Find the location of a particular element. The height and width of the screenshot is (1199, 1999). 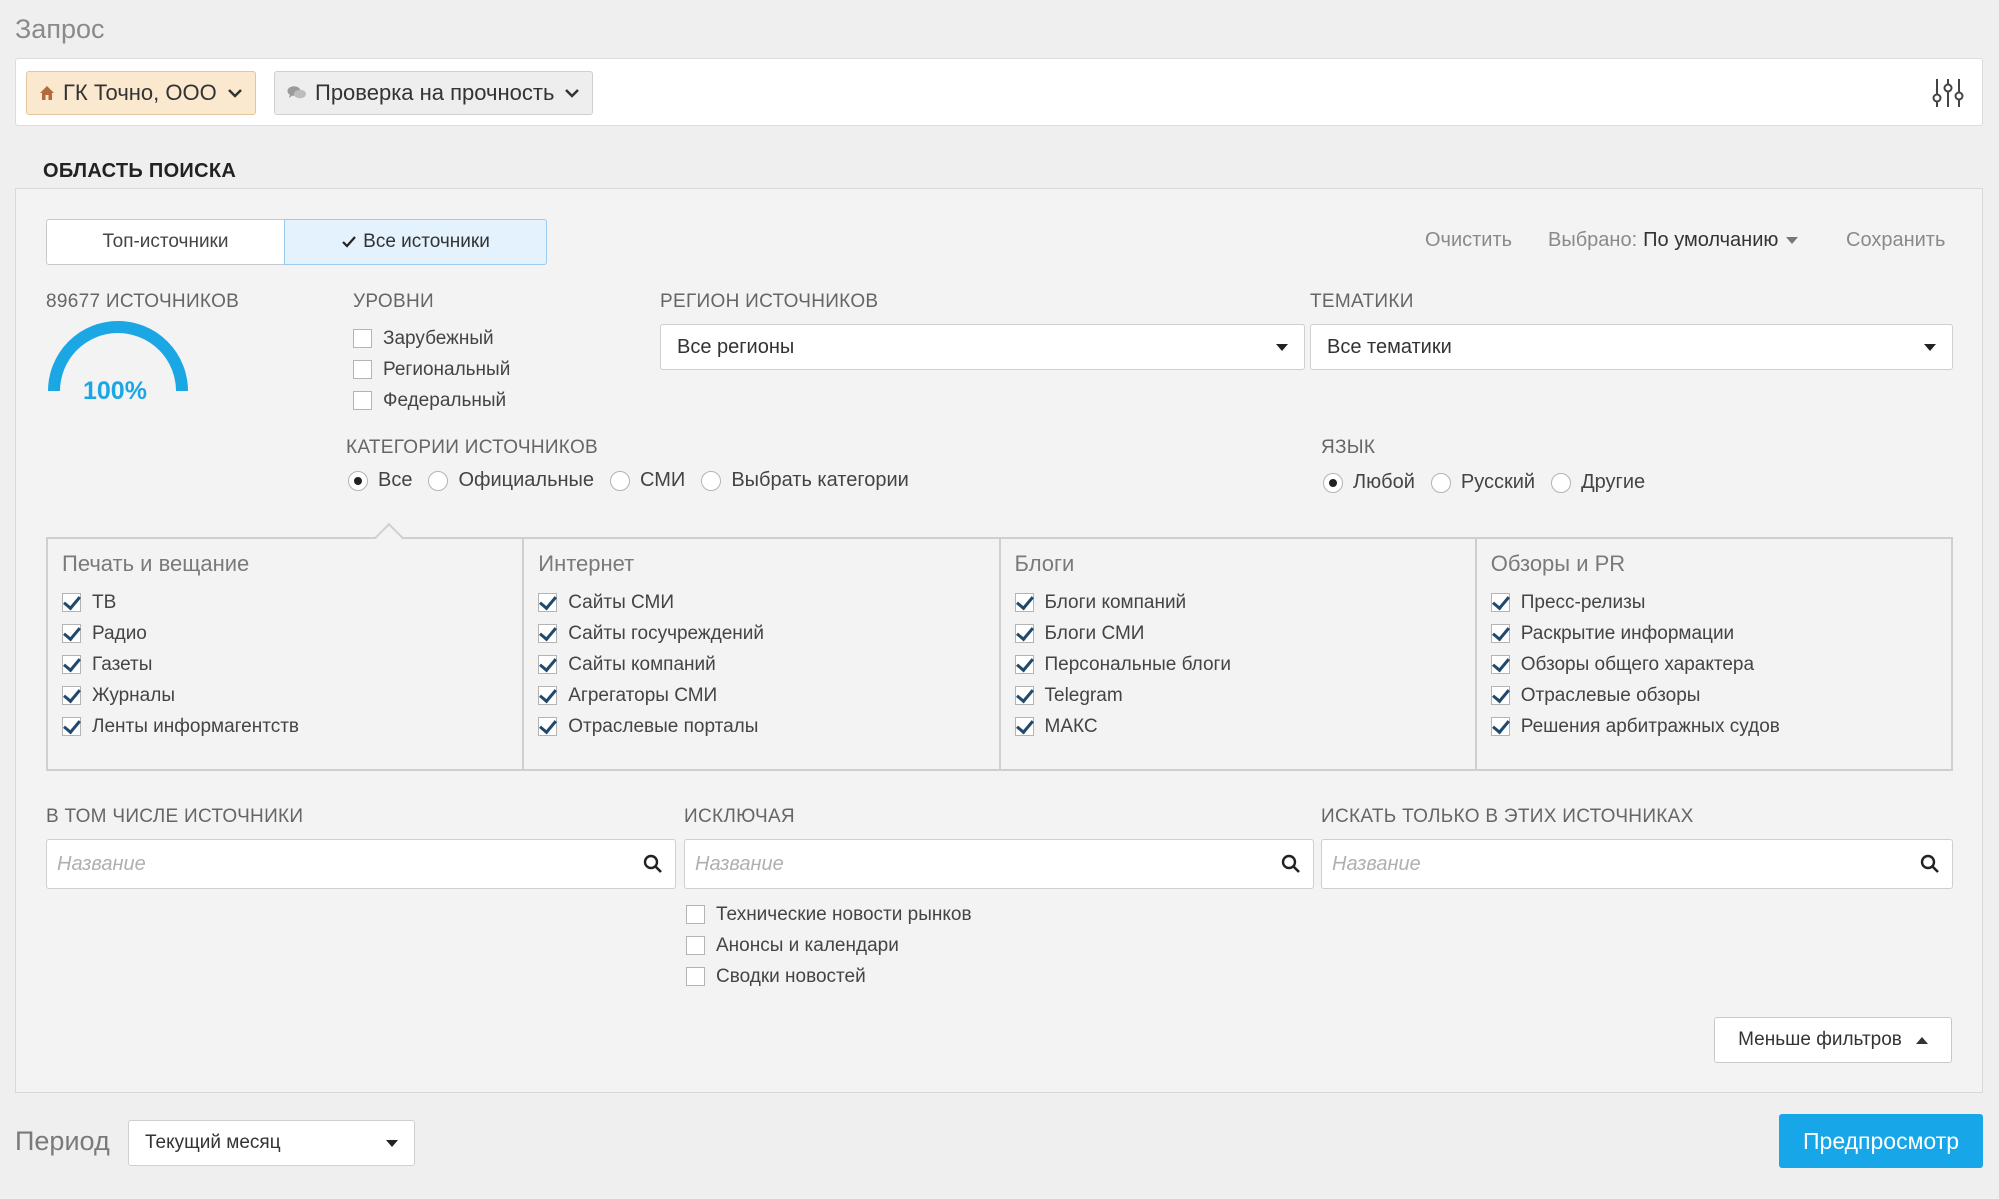

language-option-russian: Русский is located at coordinates (1483, 482).